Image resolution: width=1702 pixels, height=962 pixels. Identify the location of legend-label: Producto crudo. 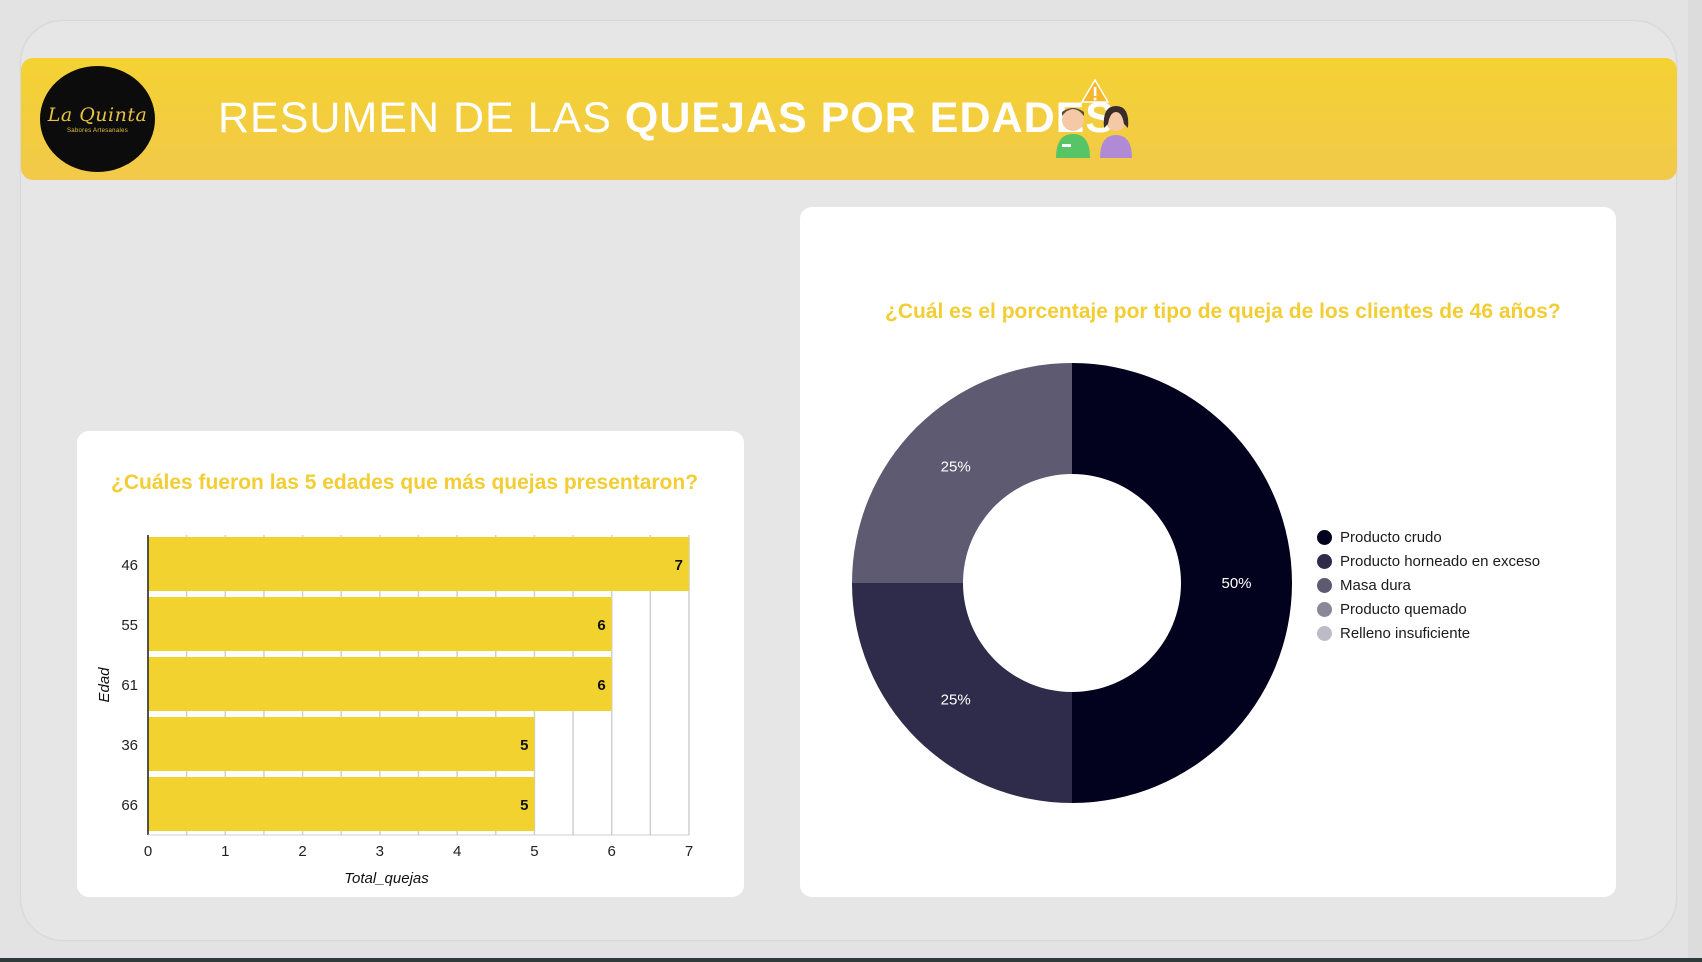
(1391, 537).